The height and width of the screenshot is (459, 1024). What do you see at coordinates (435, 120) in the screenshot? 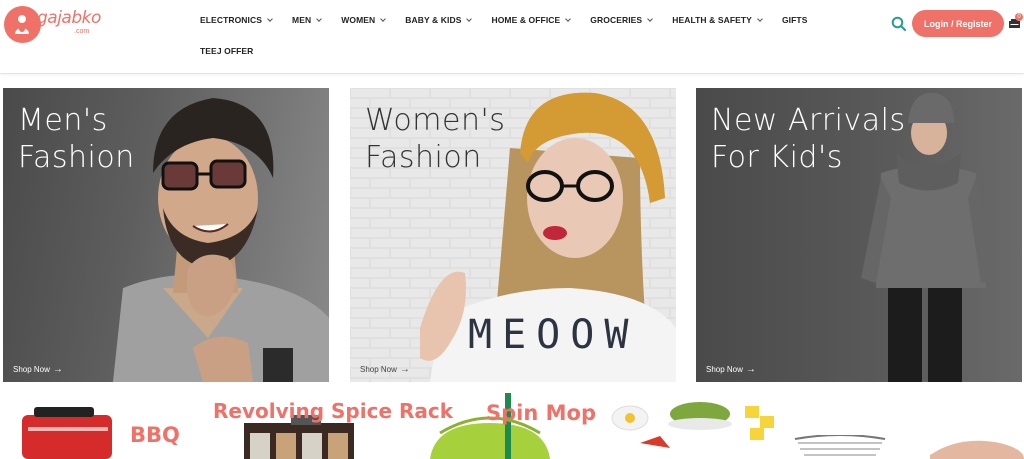
I see `banner-title-line1: Women's` at bounding box center [435, 120].